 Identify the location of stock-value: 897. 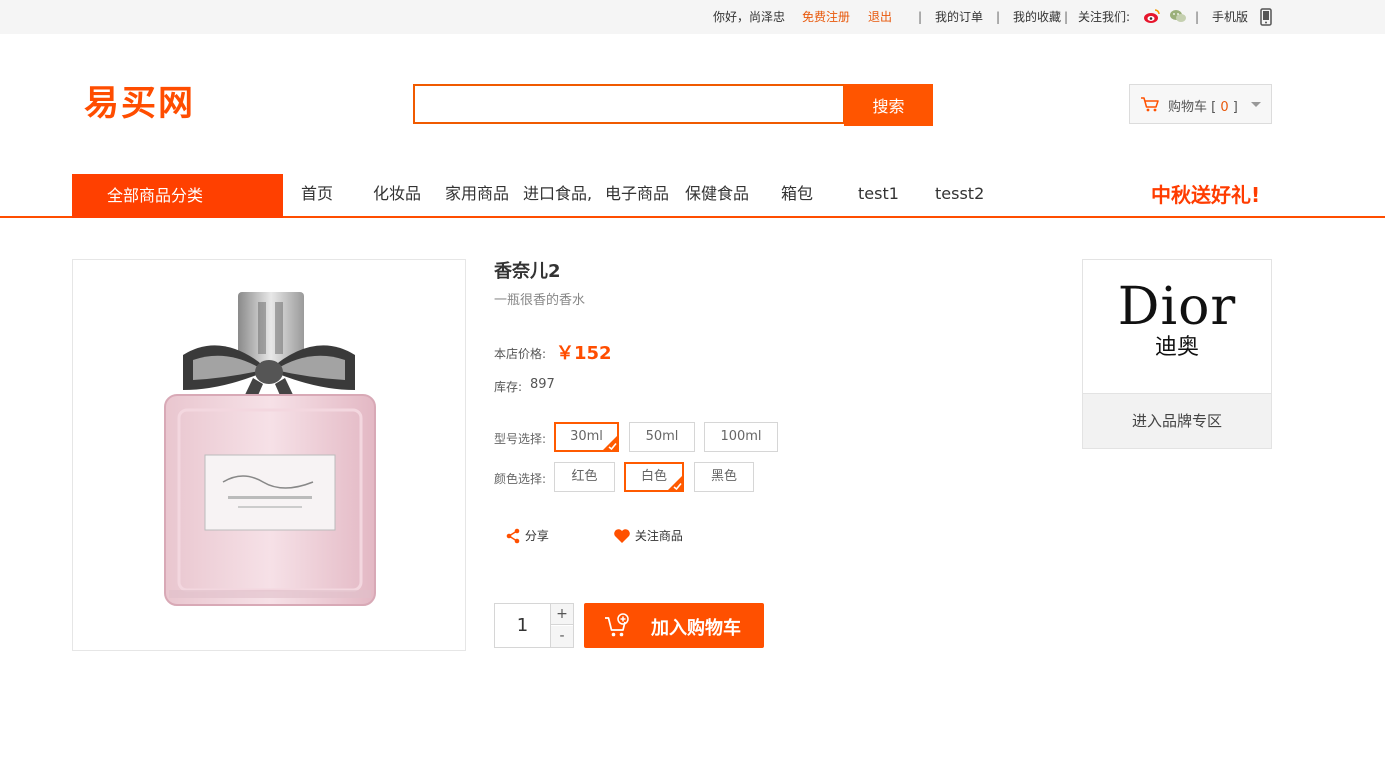
(542, 384).